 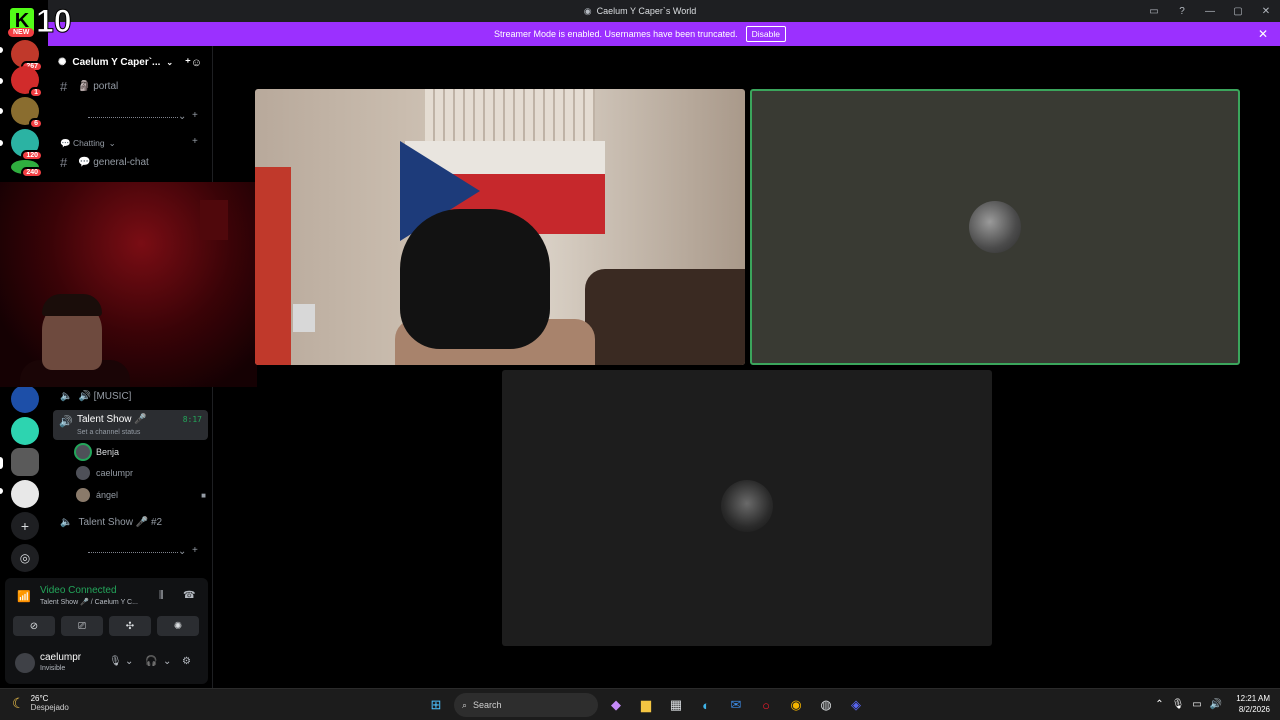 I want to click on taskbar-apps: ⊞ ⌕ Search ◆ ▆ ▦ ◐ ✉ ○ ◉ ◍ ◈, so click(x=646, y=705).